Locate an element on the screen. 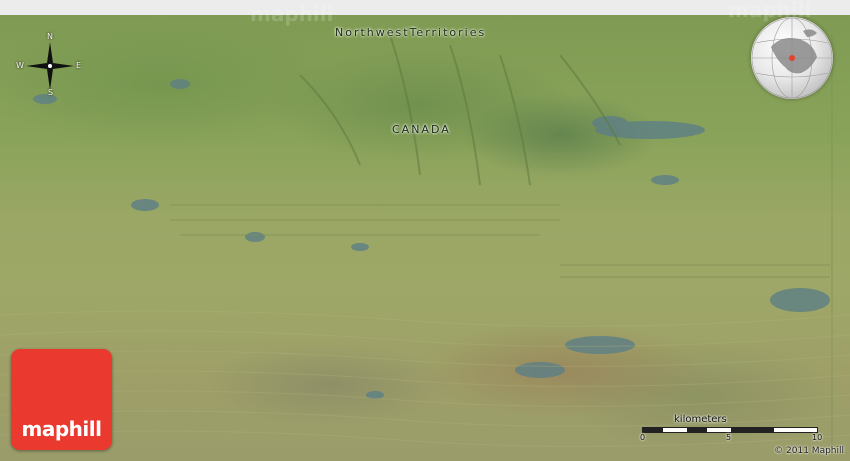 This screenshot has width=850, height=461. copyright-text: © 2011 Maphill is located at coordinates (809, 451).